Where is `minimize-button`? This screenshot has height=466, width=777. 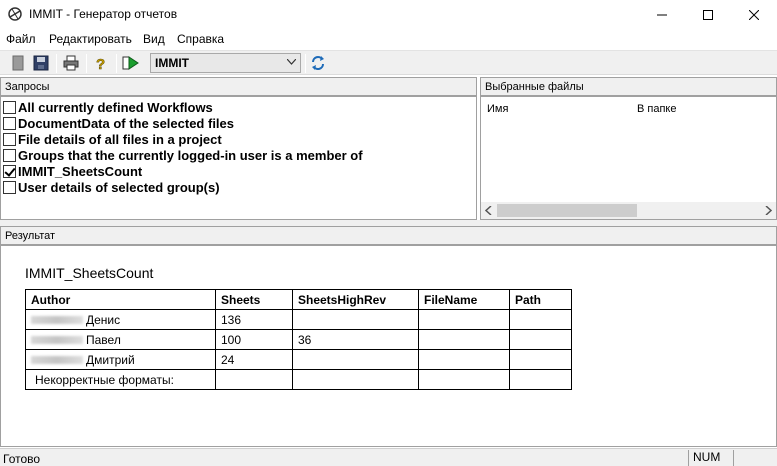
minimize-button is located at coordinates (662, 14).